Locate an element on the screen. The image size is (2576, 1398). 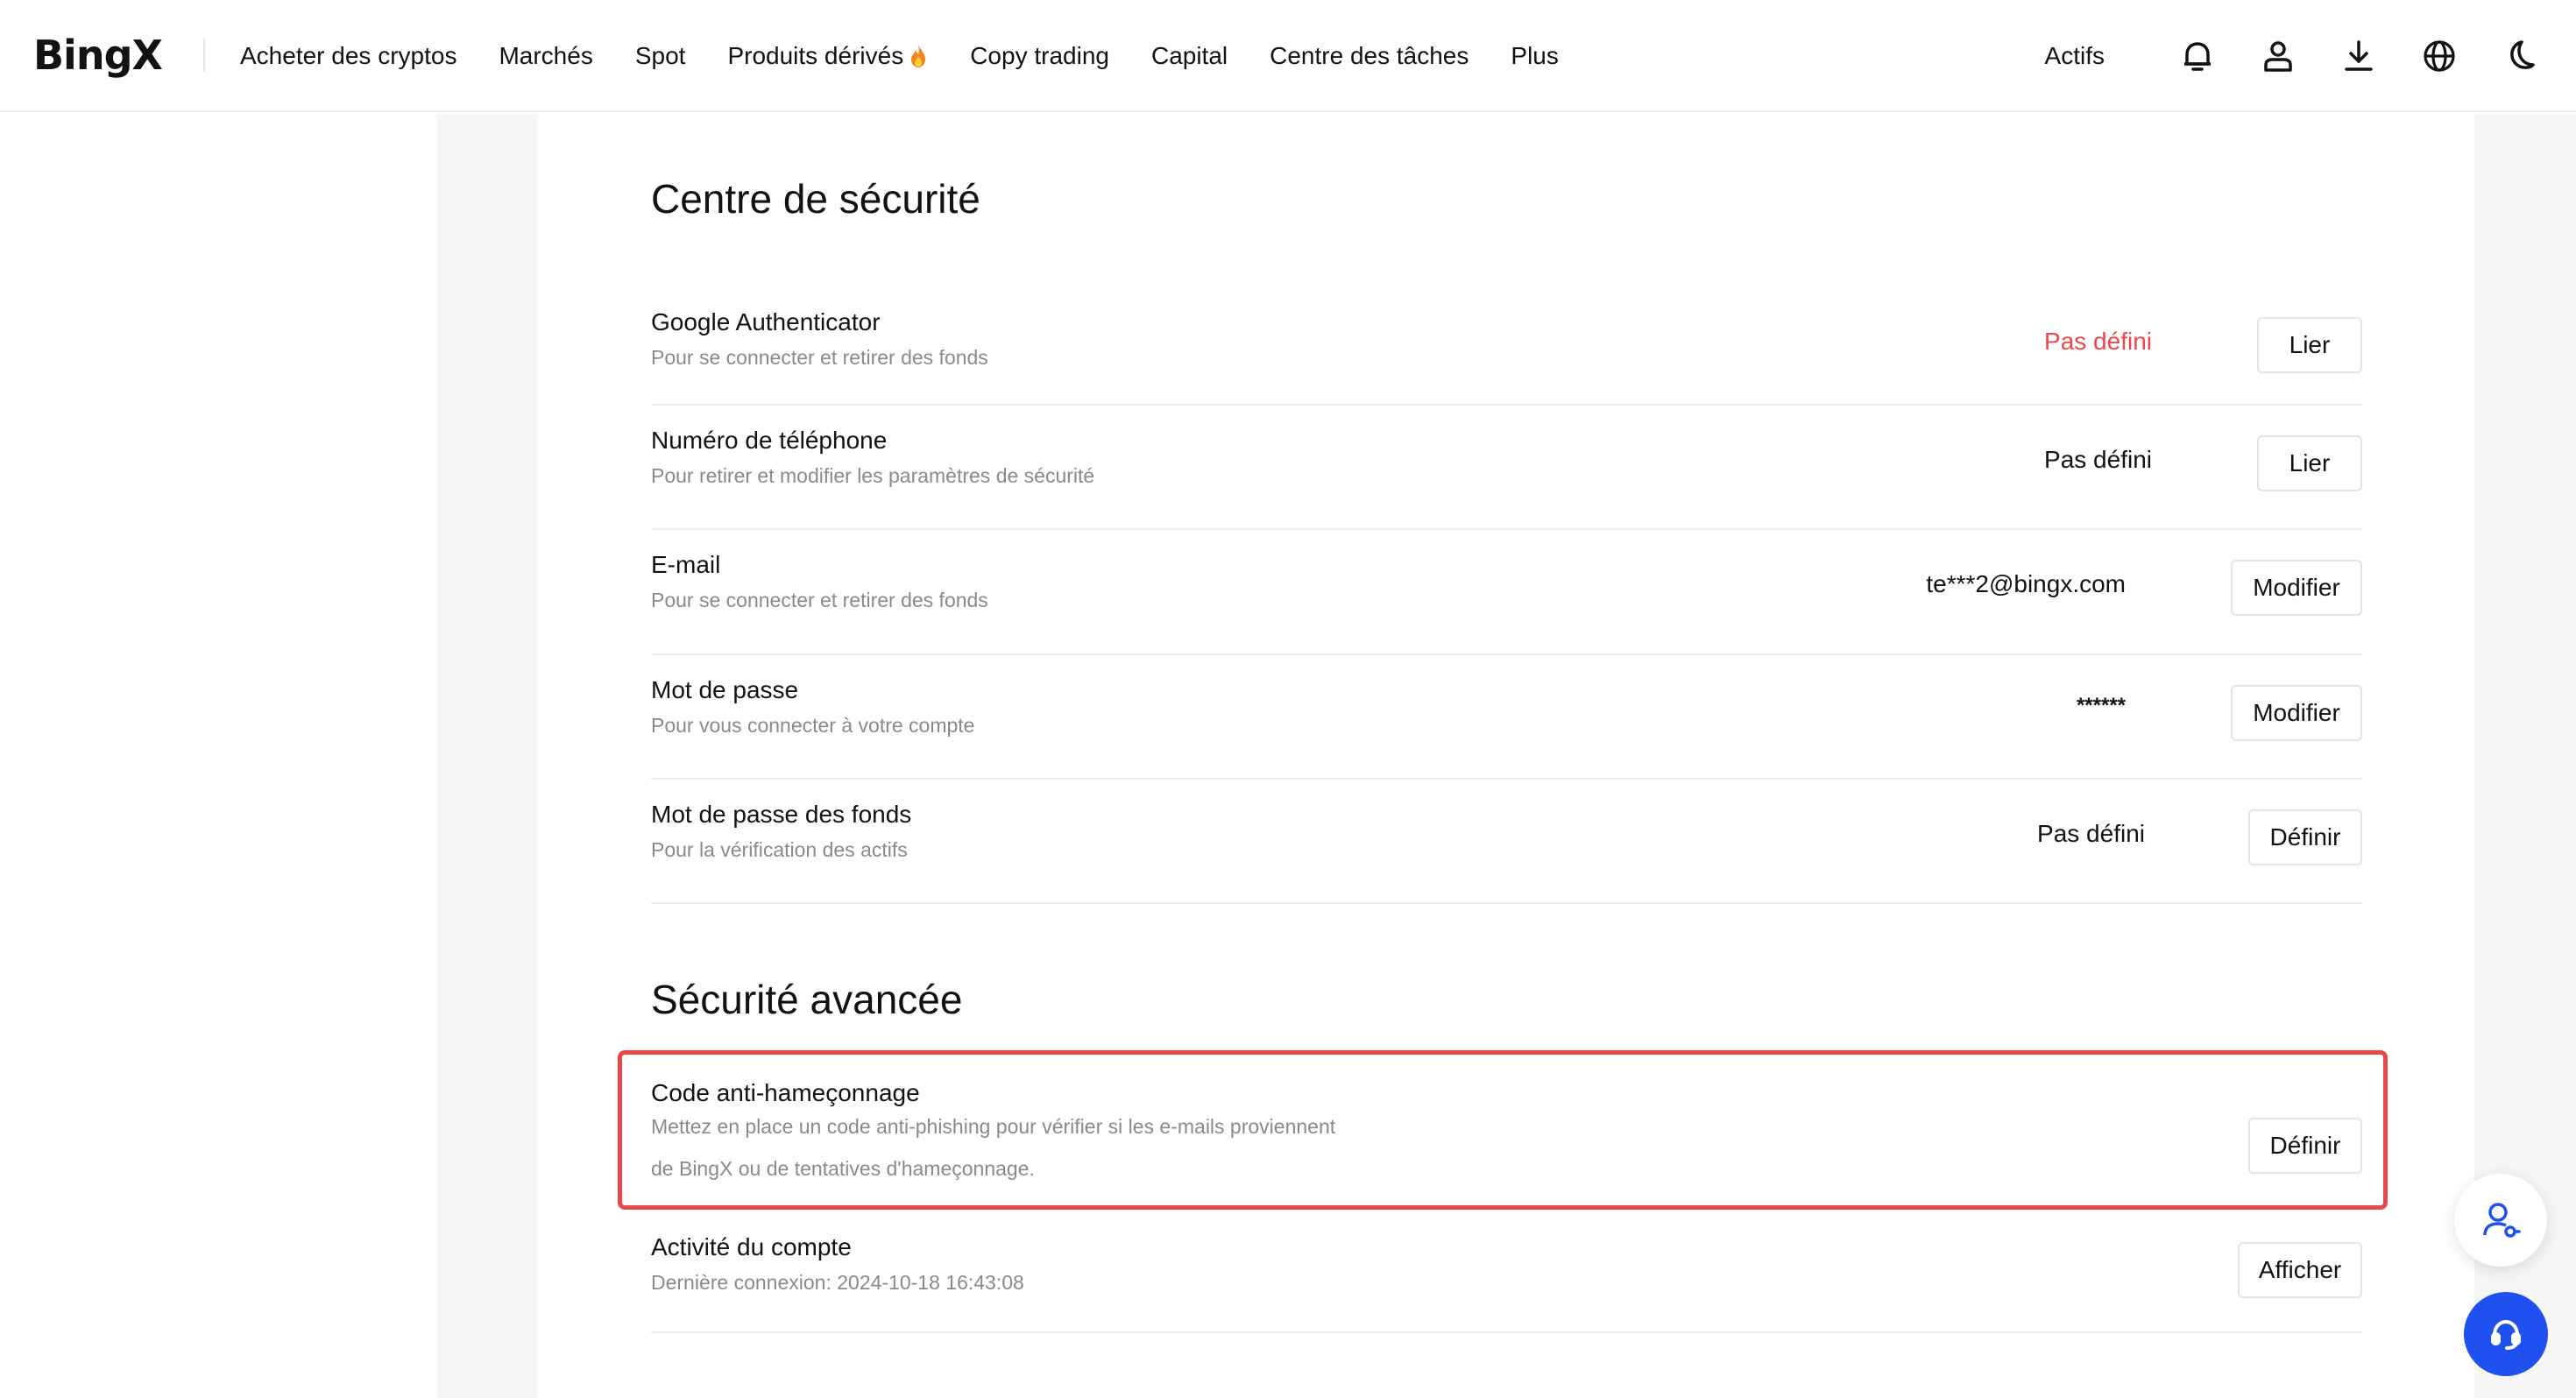
modify-password-button: Modifier is located at coordinates (2296, 713).